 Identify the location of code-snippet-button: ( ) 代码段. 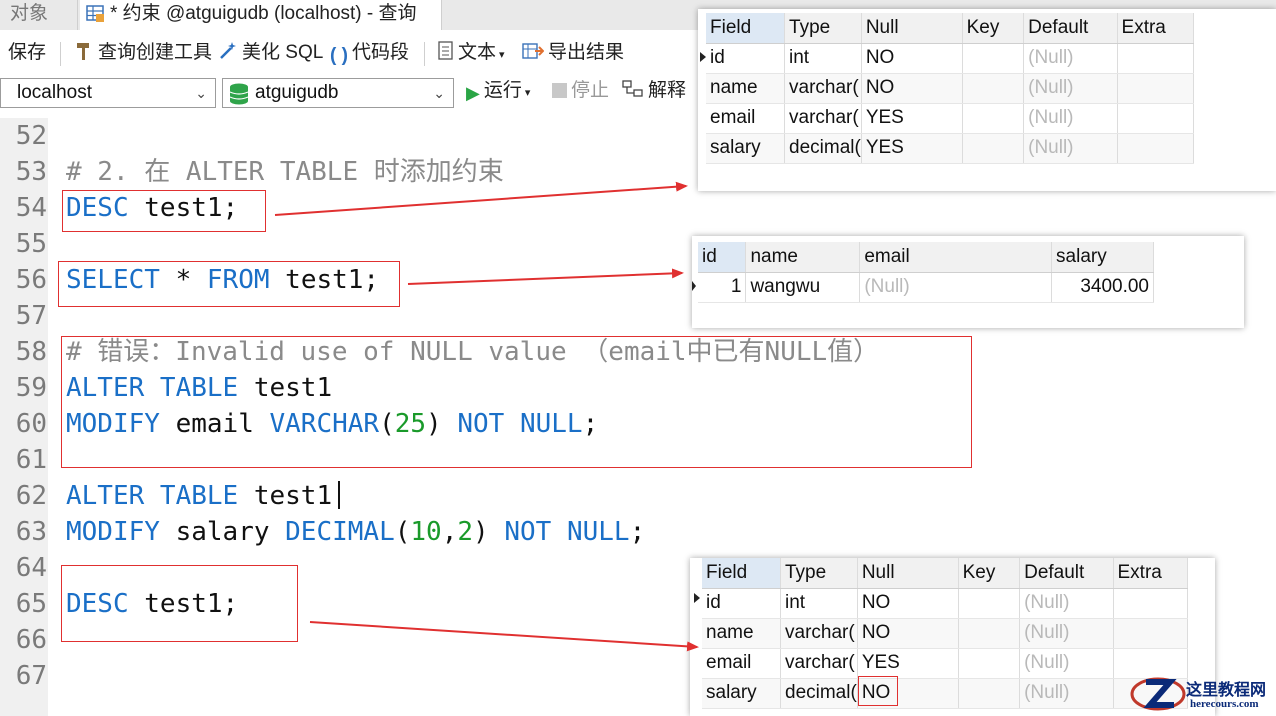
(369, 53).